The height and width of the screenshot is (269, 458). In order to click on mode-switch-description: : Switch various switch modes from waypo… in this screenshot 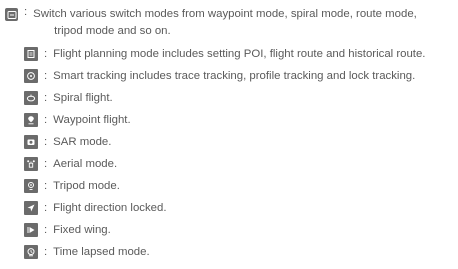, I will do `click(231, 23)`.